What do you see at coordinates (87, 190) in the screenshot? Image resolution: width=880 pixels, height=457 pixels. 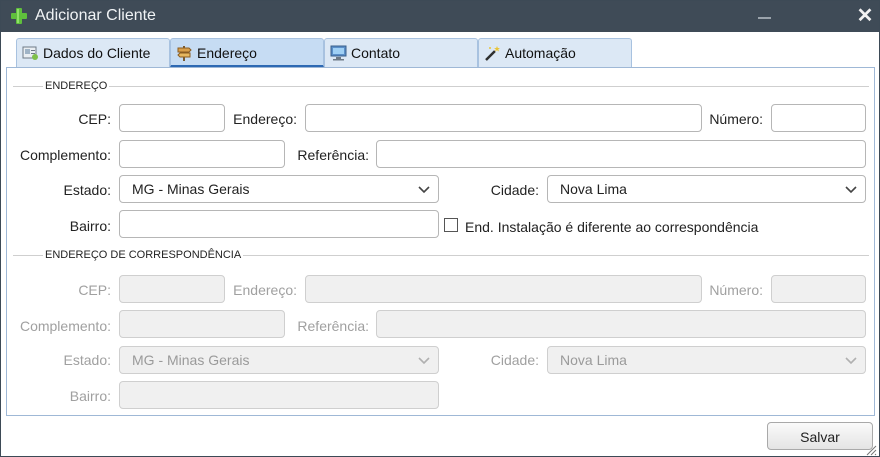 I see `estado-label: Estado:` at bounding box center [87, 190].